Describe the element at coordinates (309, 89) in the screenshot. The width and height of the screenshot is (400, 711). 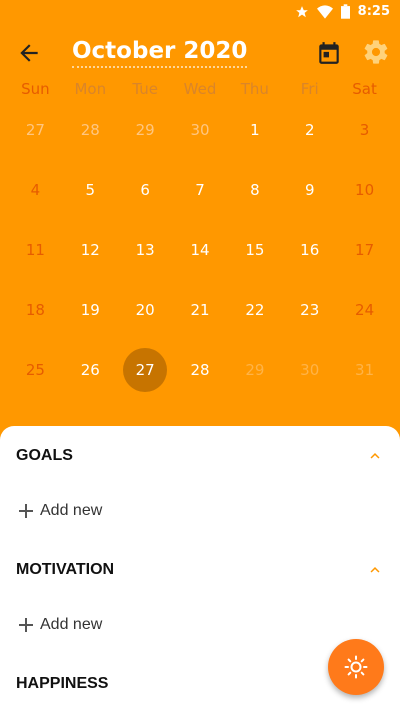
I see `weekday-label: Fri` at that location.